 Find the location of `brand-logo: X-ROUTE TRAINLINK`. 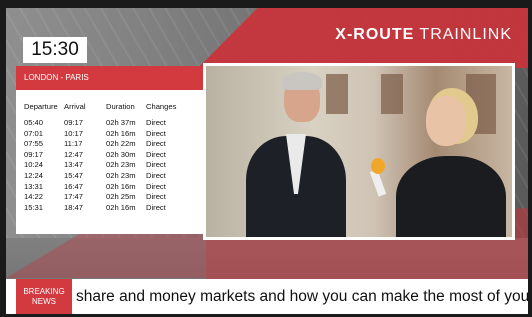

brand-logo: X-ROUTE TRAINLINK is located at coordinates (423, 35).